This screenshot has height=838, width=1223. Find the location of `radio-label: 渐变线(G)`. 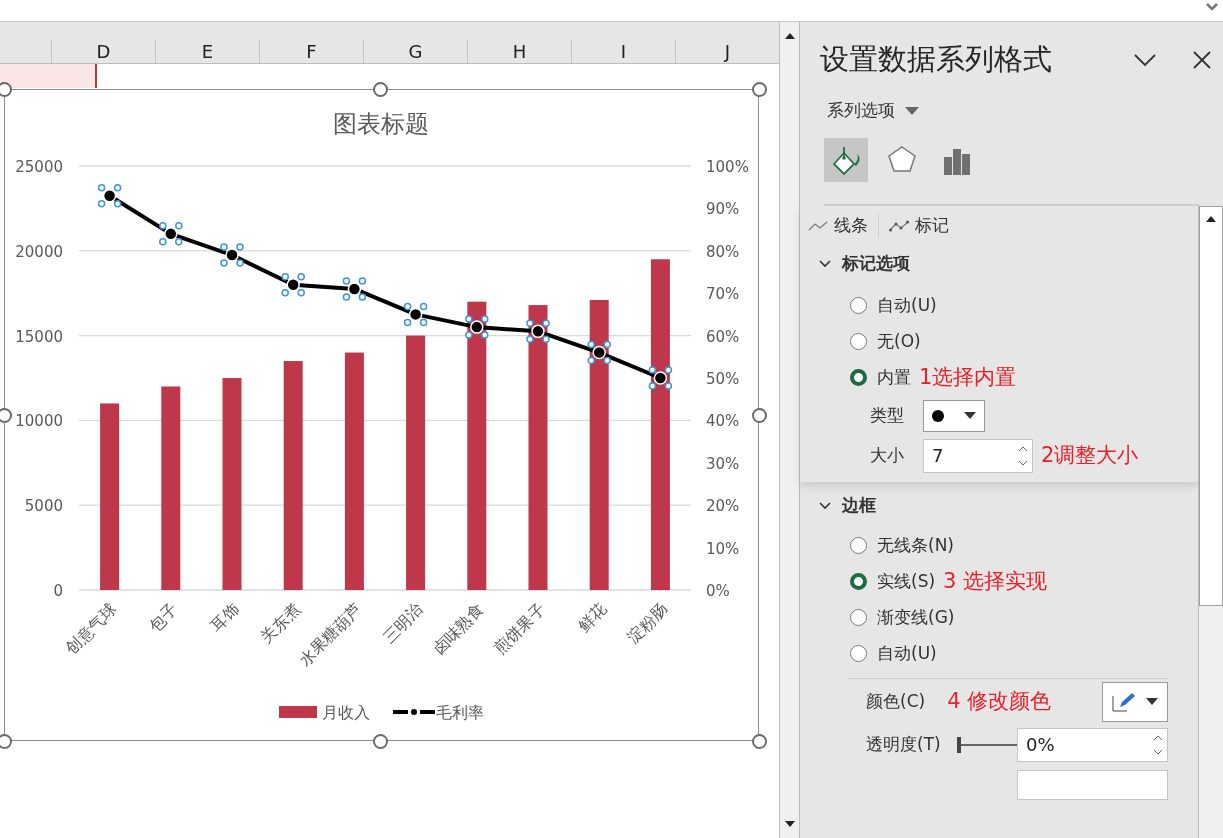

radio-label: 渐变线(G) is located at coordinates (916, 617).